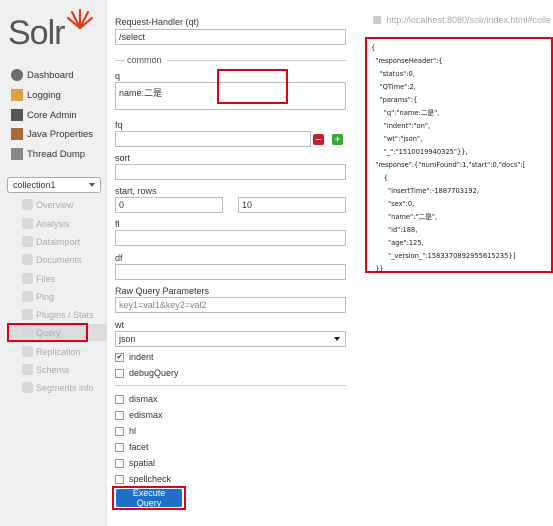 The height and width of the screenshot is (526, 553). I want to click on wt-label: wt, so click(119, 325).